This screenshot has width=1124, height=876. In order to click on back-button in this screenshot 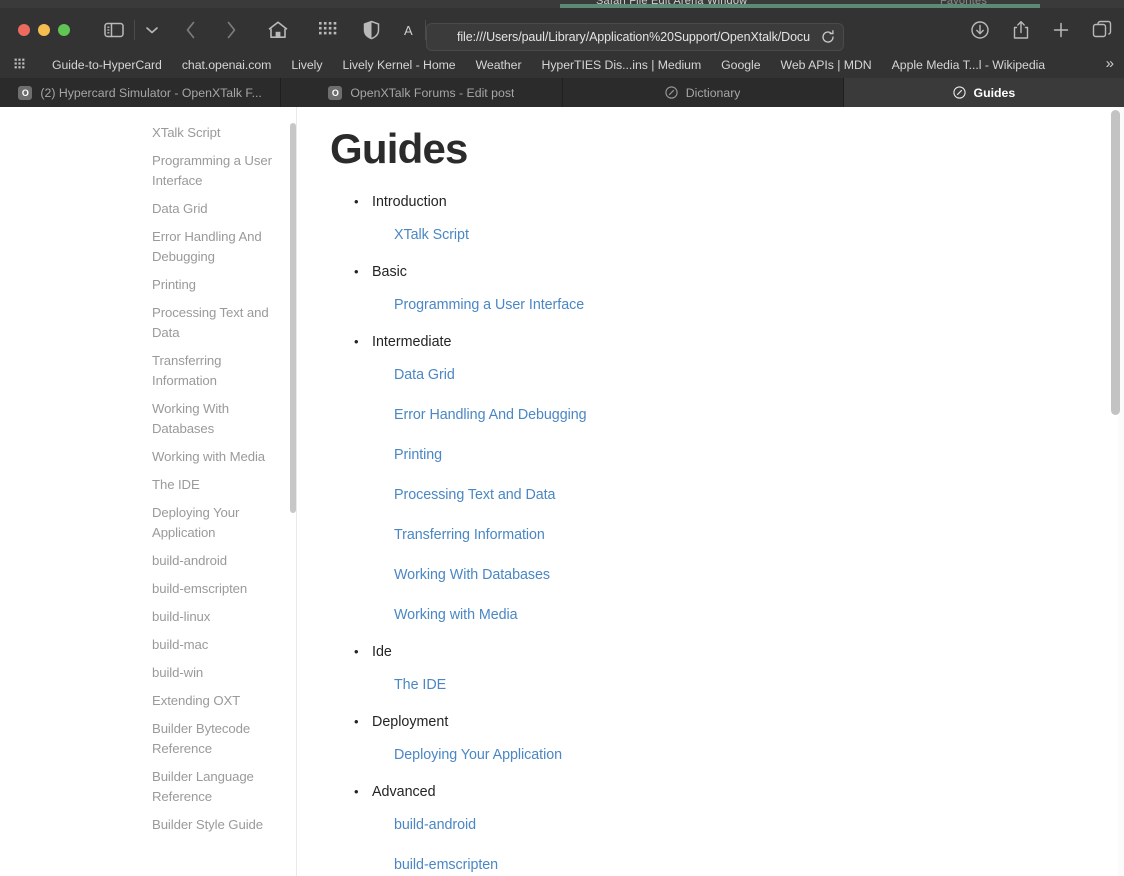, I will do `click(191, 30)`.